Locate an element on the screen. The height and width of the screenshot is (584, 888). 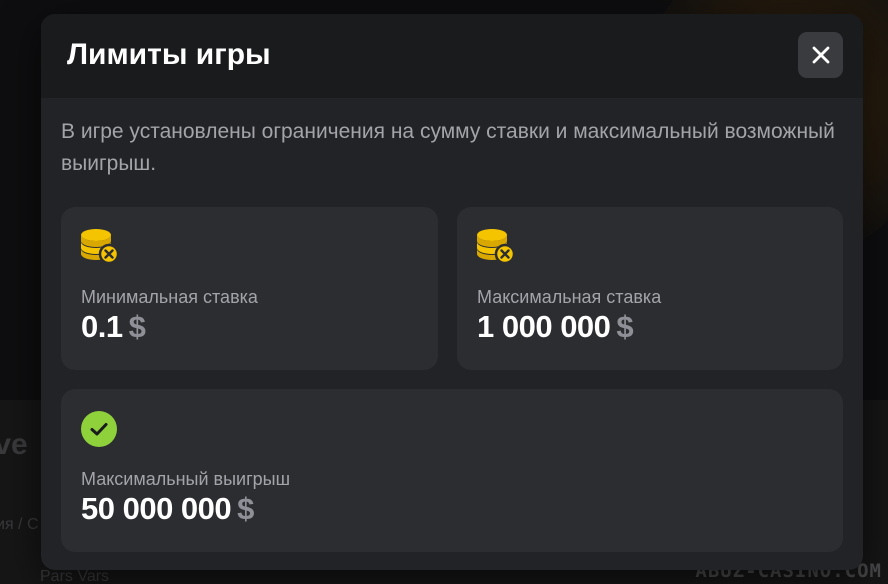
max-bet-value: 1 000 000 $ is located at coordinates (555, 327).